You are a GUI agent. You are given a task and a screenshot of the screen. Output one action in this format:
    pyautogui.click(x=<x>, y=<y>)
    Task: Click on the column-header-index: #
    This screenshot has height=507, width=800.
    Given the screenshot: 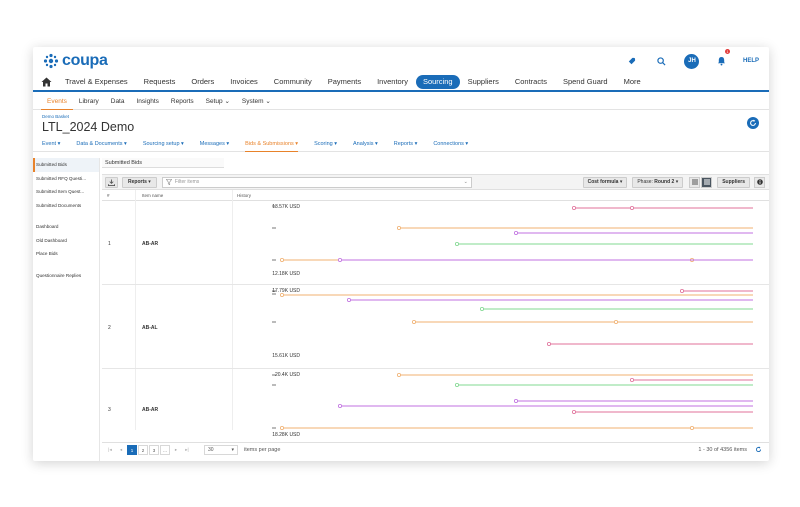 What is the action you would take?
    pyautogui.click(x=108, y=195)
    